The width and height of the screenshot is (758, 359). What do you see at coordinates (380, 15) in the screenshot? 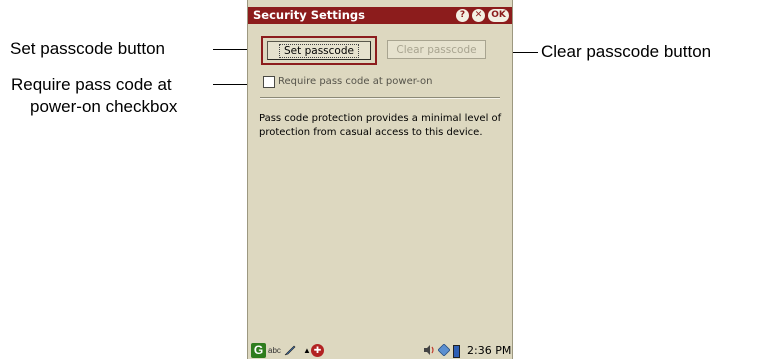
I see `title-bar: Security Settings ? ✕ OK` at bounding box center [380, 15].